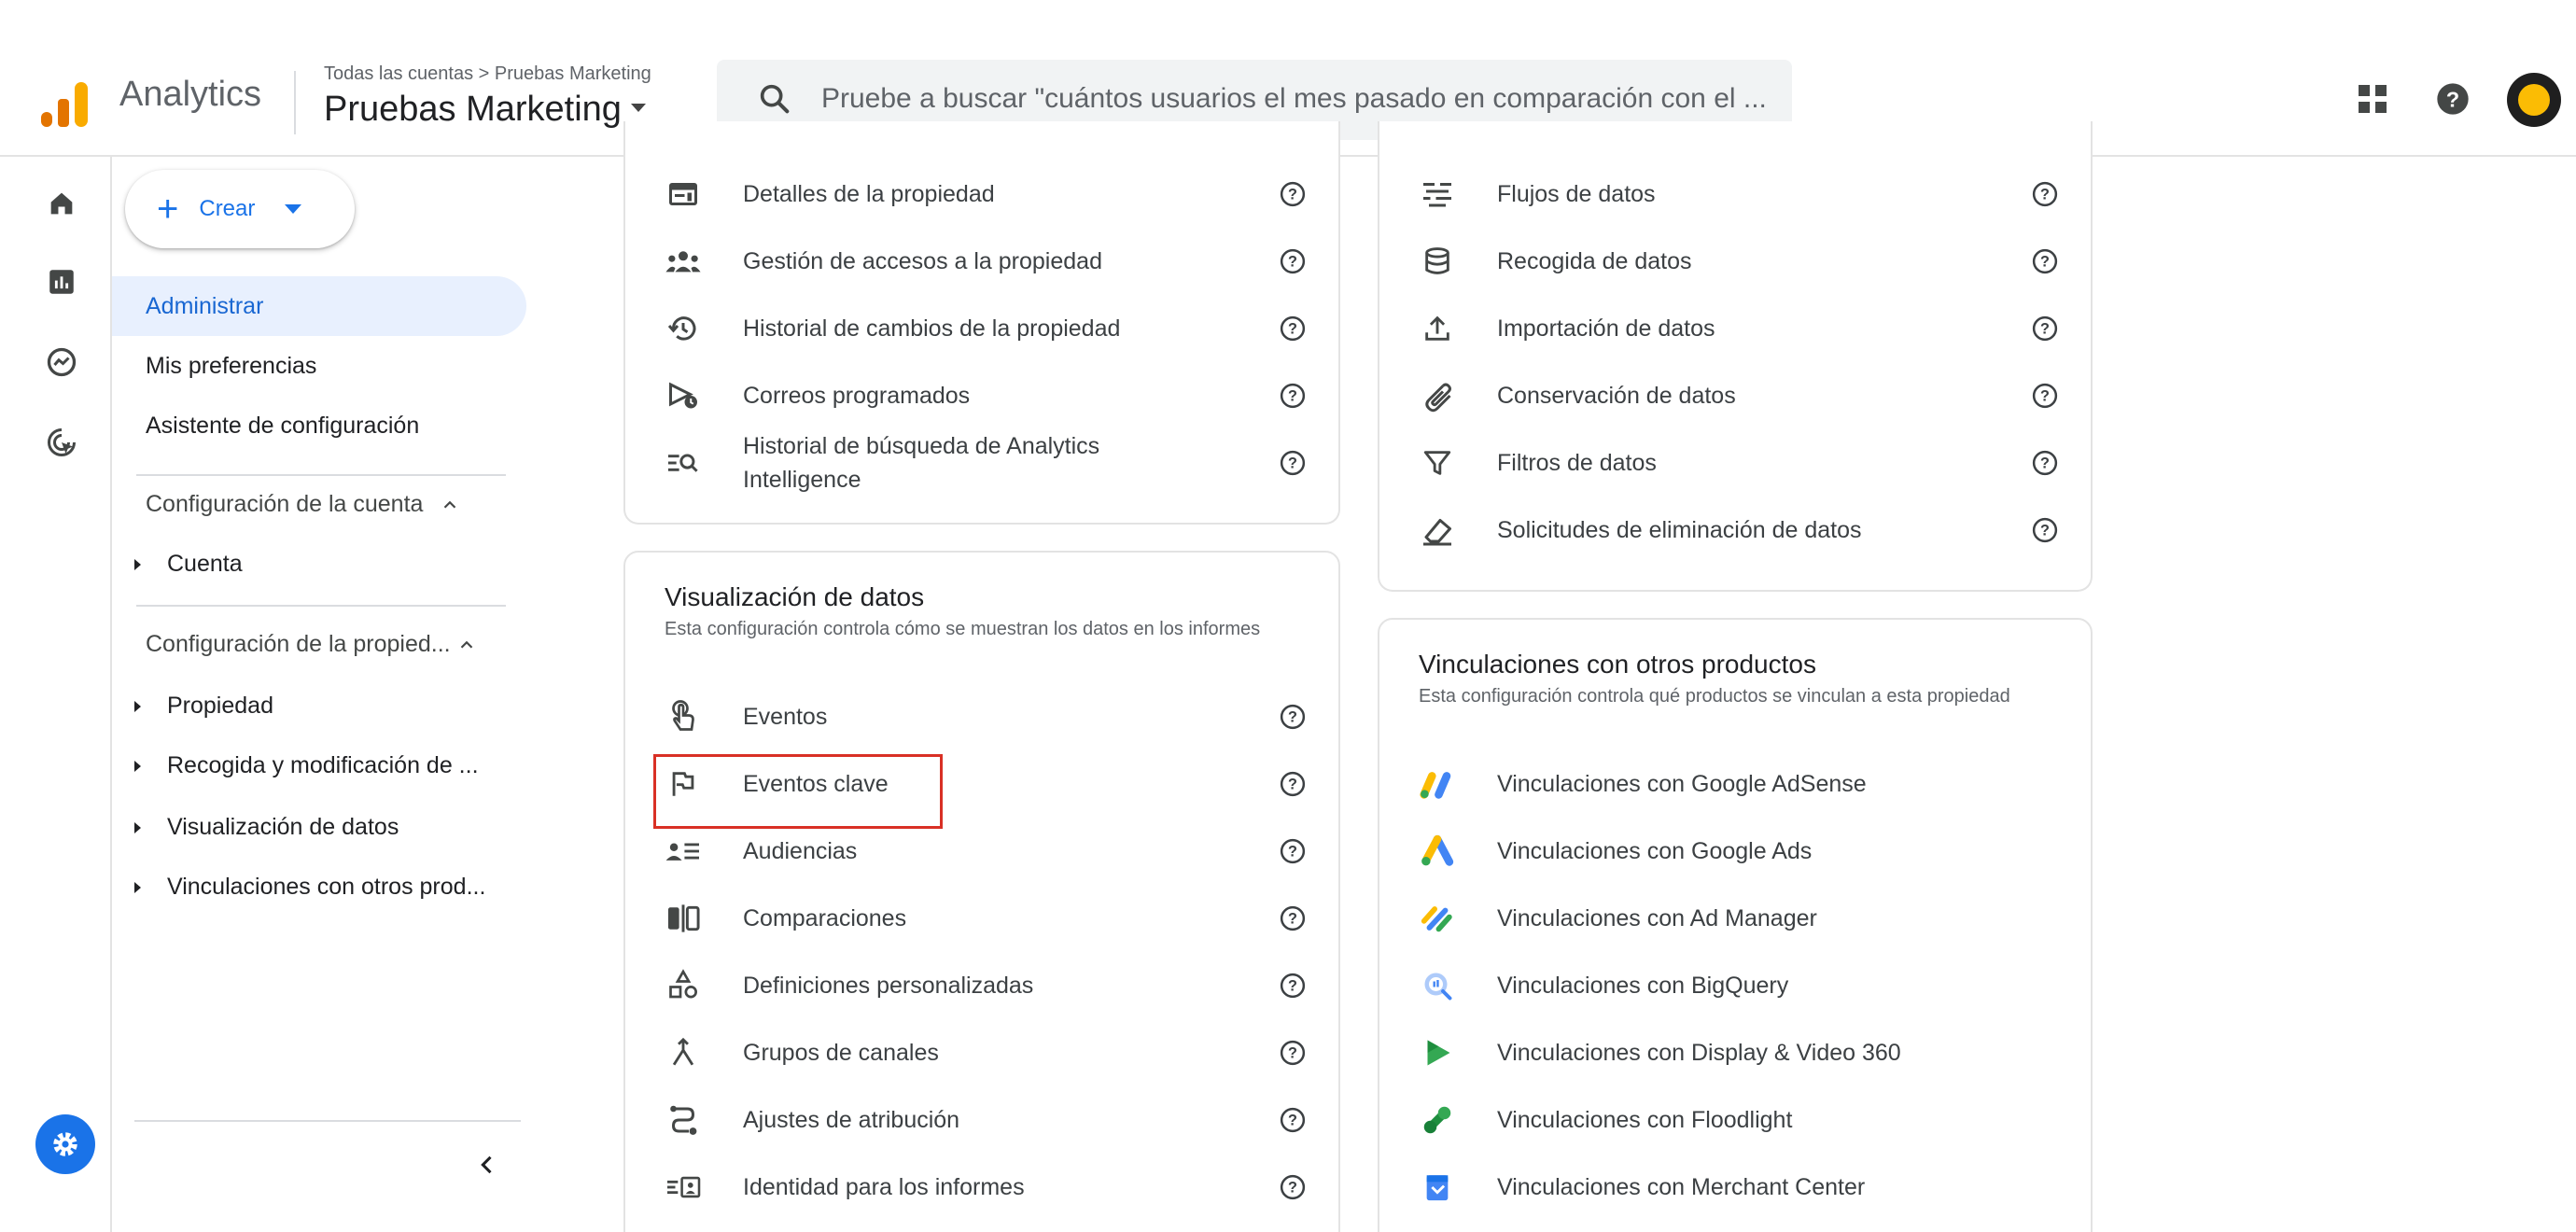 Image resolution: width=2576 pixels, height=1232 pixels. I want to click on apps-grid-icon, so click(2372, 99).